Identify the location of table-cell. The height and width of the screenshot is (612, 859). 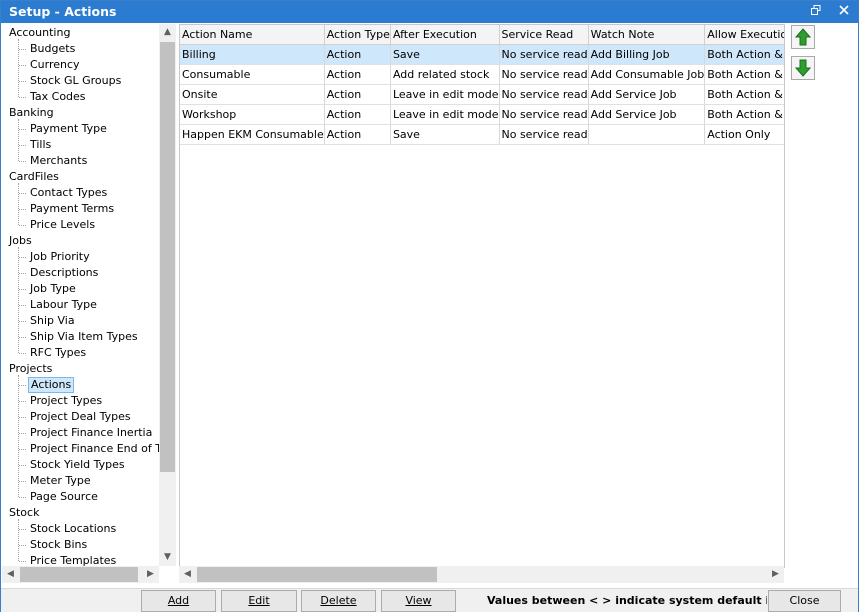
(647, 134).